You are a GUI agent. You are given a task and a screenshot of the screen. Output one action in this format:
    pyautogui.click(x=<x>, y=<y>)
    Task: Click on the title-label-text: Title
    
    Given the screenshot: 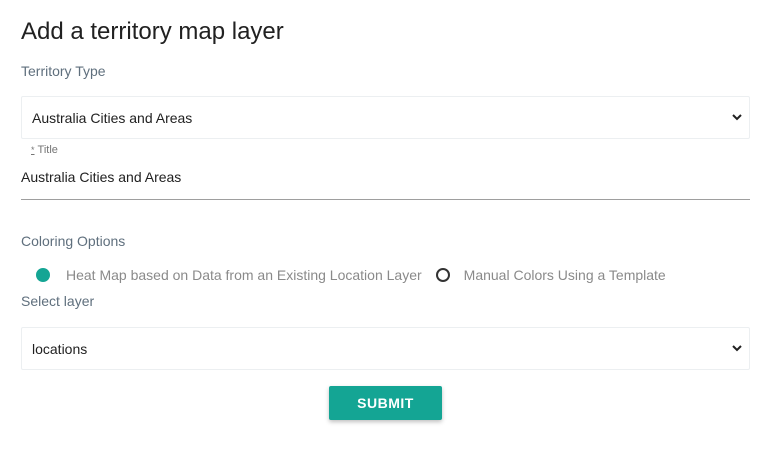 What is the action you would take?
    pyautogui.click(x=47, y=150)
    